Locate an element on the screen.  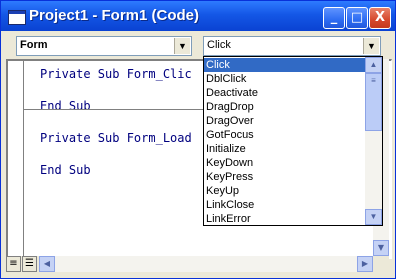
title-bar: Project1 - Form1 (Code) _ □ X is located at coordinates (198, 16).